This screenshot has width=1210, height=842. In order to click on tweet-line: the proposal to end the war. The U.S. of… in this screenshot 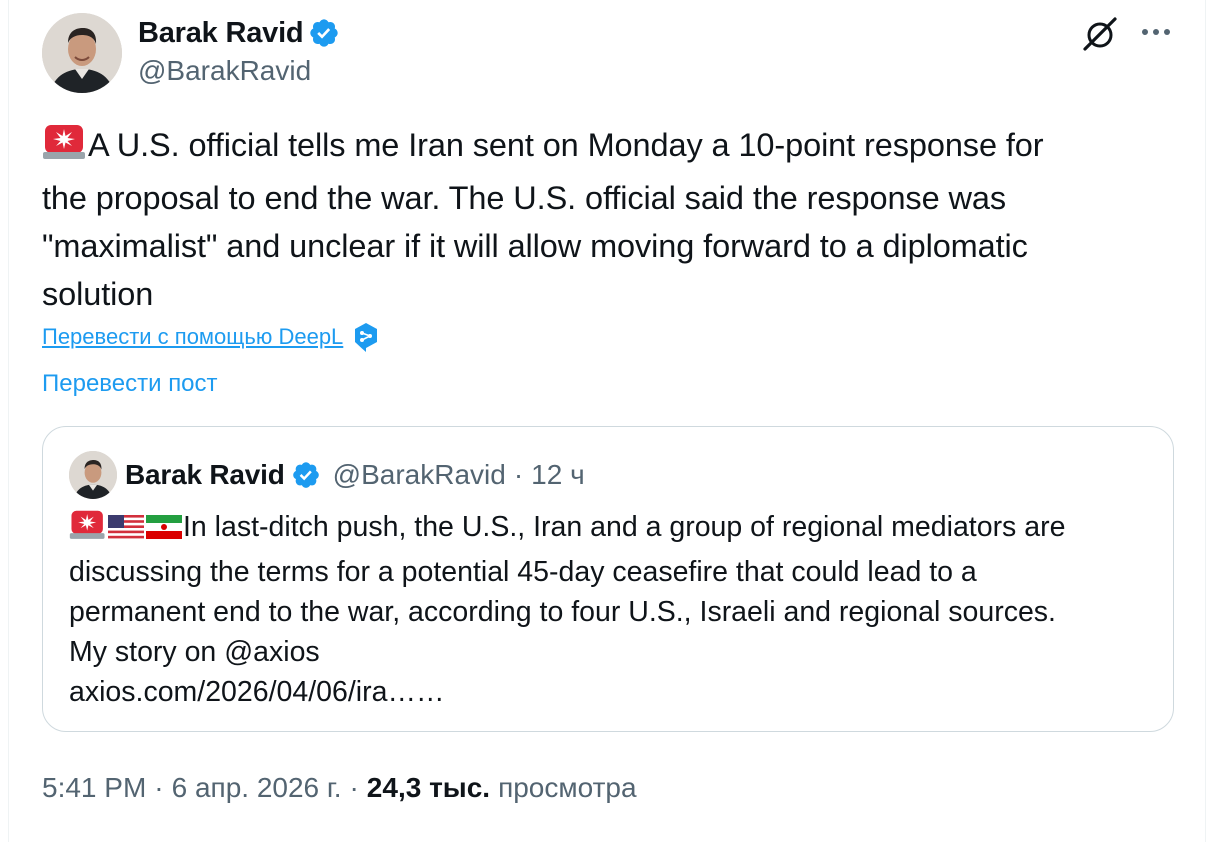, I will do `click(524, 198)`.